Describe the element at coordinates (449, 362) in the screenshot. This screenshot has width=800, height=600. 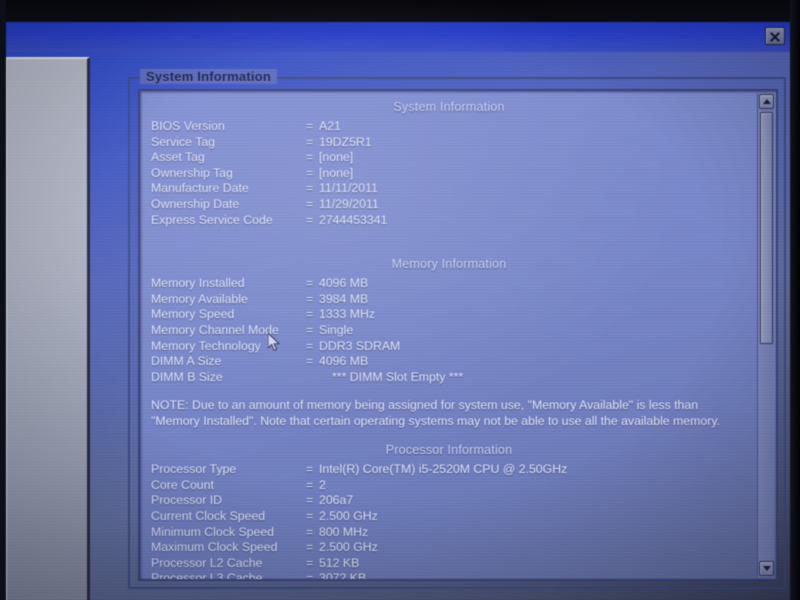
I see `info-row: DIMM A Size = 4096 MB` at that location.